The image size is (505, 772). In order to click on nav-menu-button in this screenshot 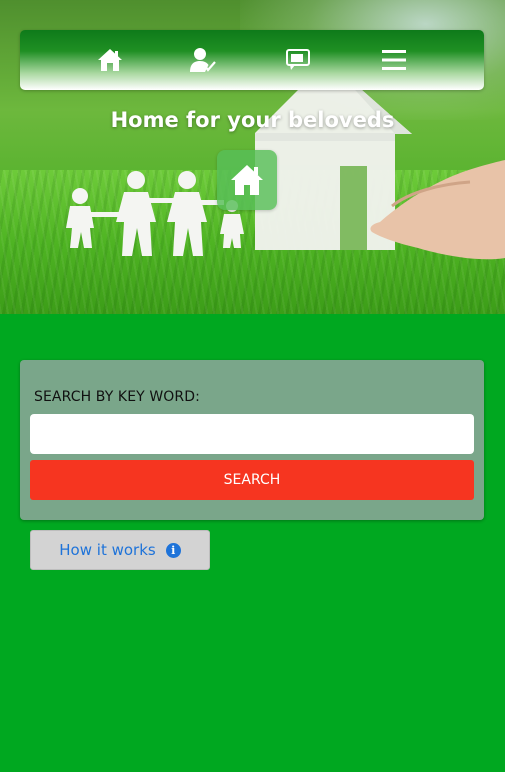, I will do `click(394, 60)`.